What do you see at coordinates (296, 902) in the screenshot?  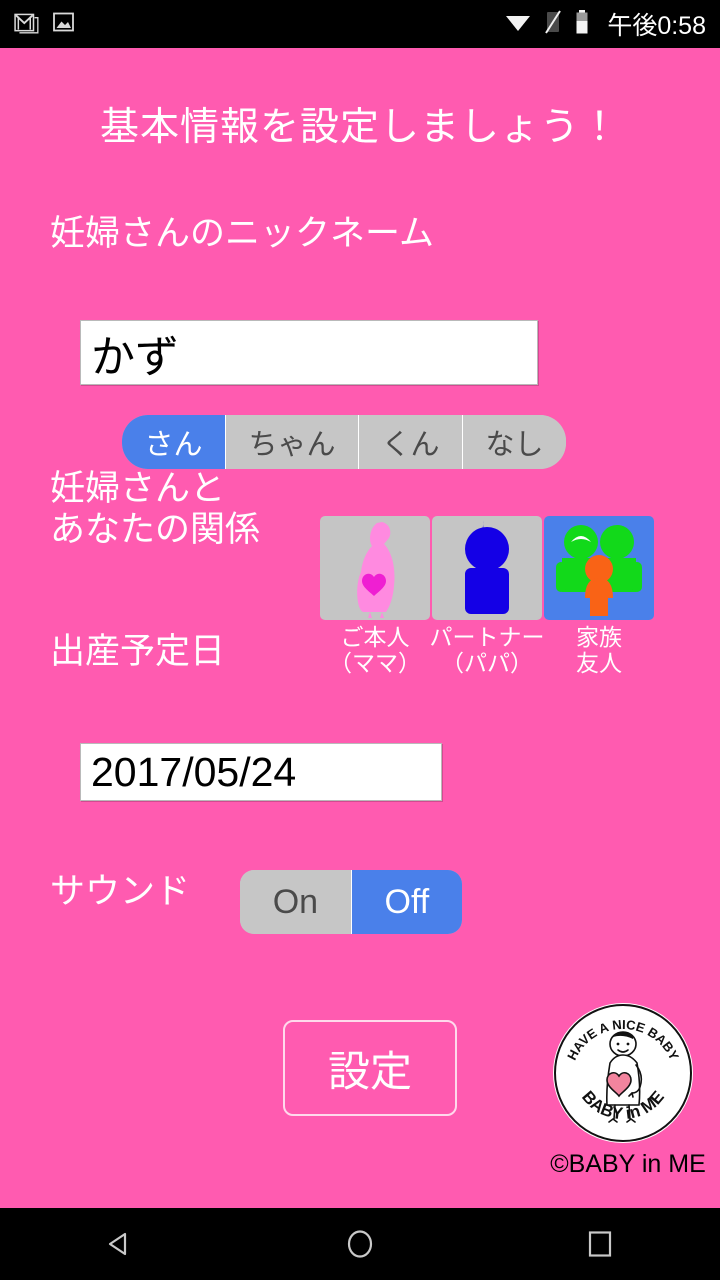 I see `sound-option-on: On` at bounding box center [296, 902].